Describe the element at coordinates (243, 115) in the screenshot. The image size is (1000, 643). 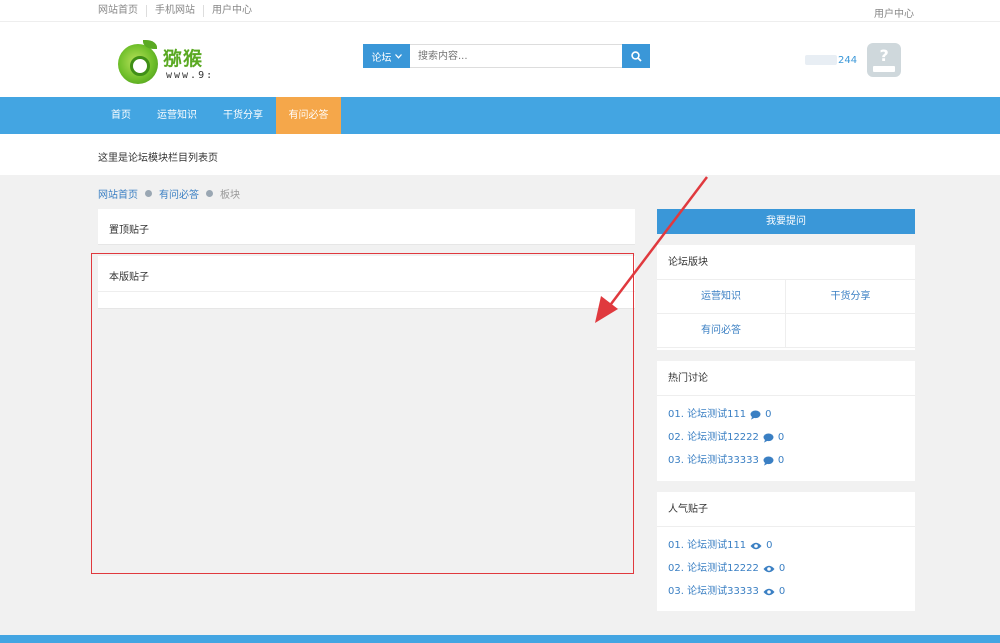
I see `nav-item-tips: 干货分享` at that location.